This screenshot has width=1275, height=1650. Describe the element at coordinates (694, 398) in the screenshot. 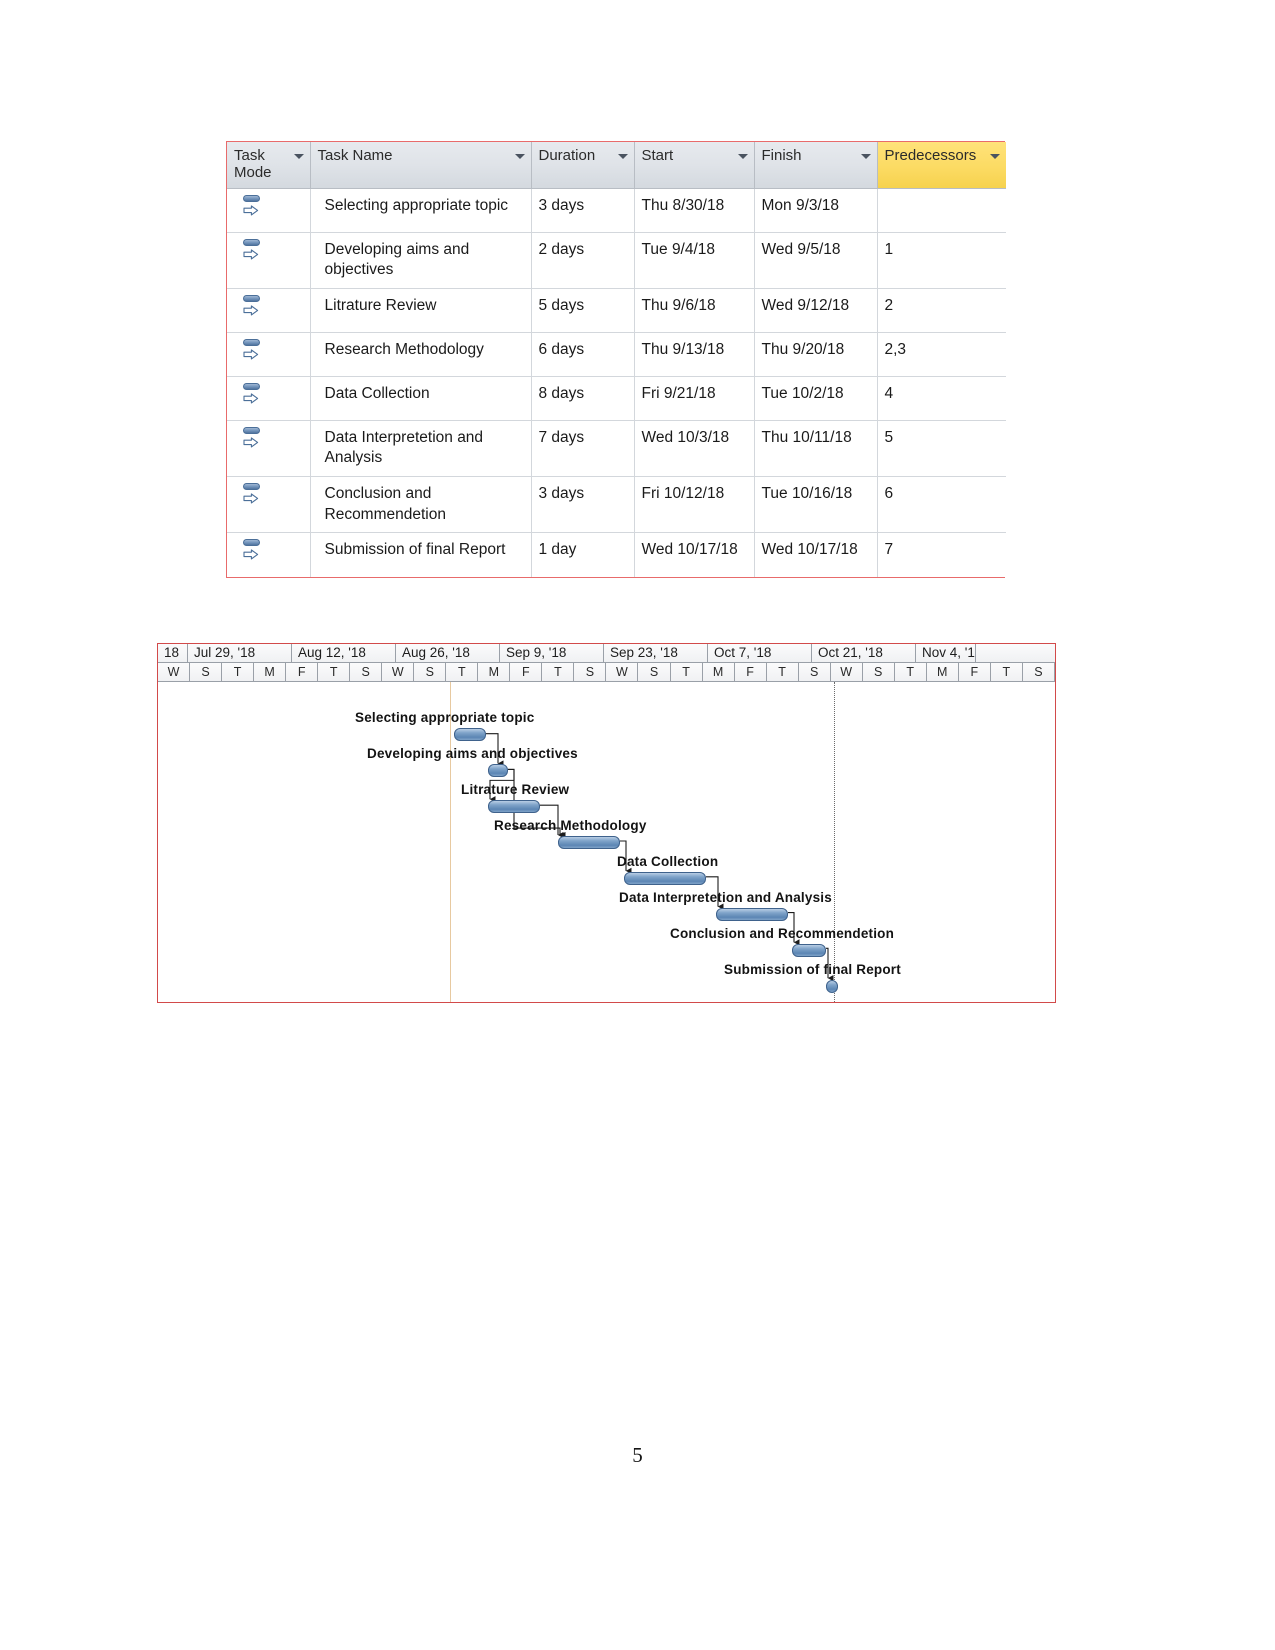

I see `cell-start: Fri 9/21/18` at that location.